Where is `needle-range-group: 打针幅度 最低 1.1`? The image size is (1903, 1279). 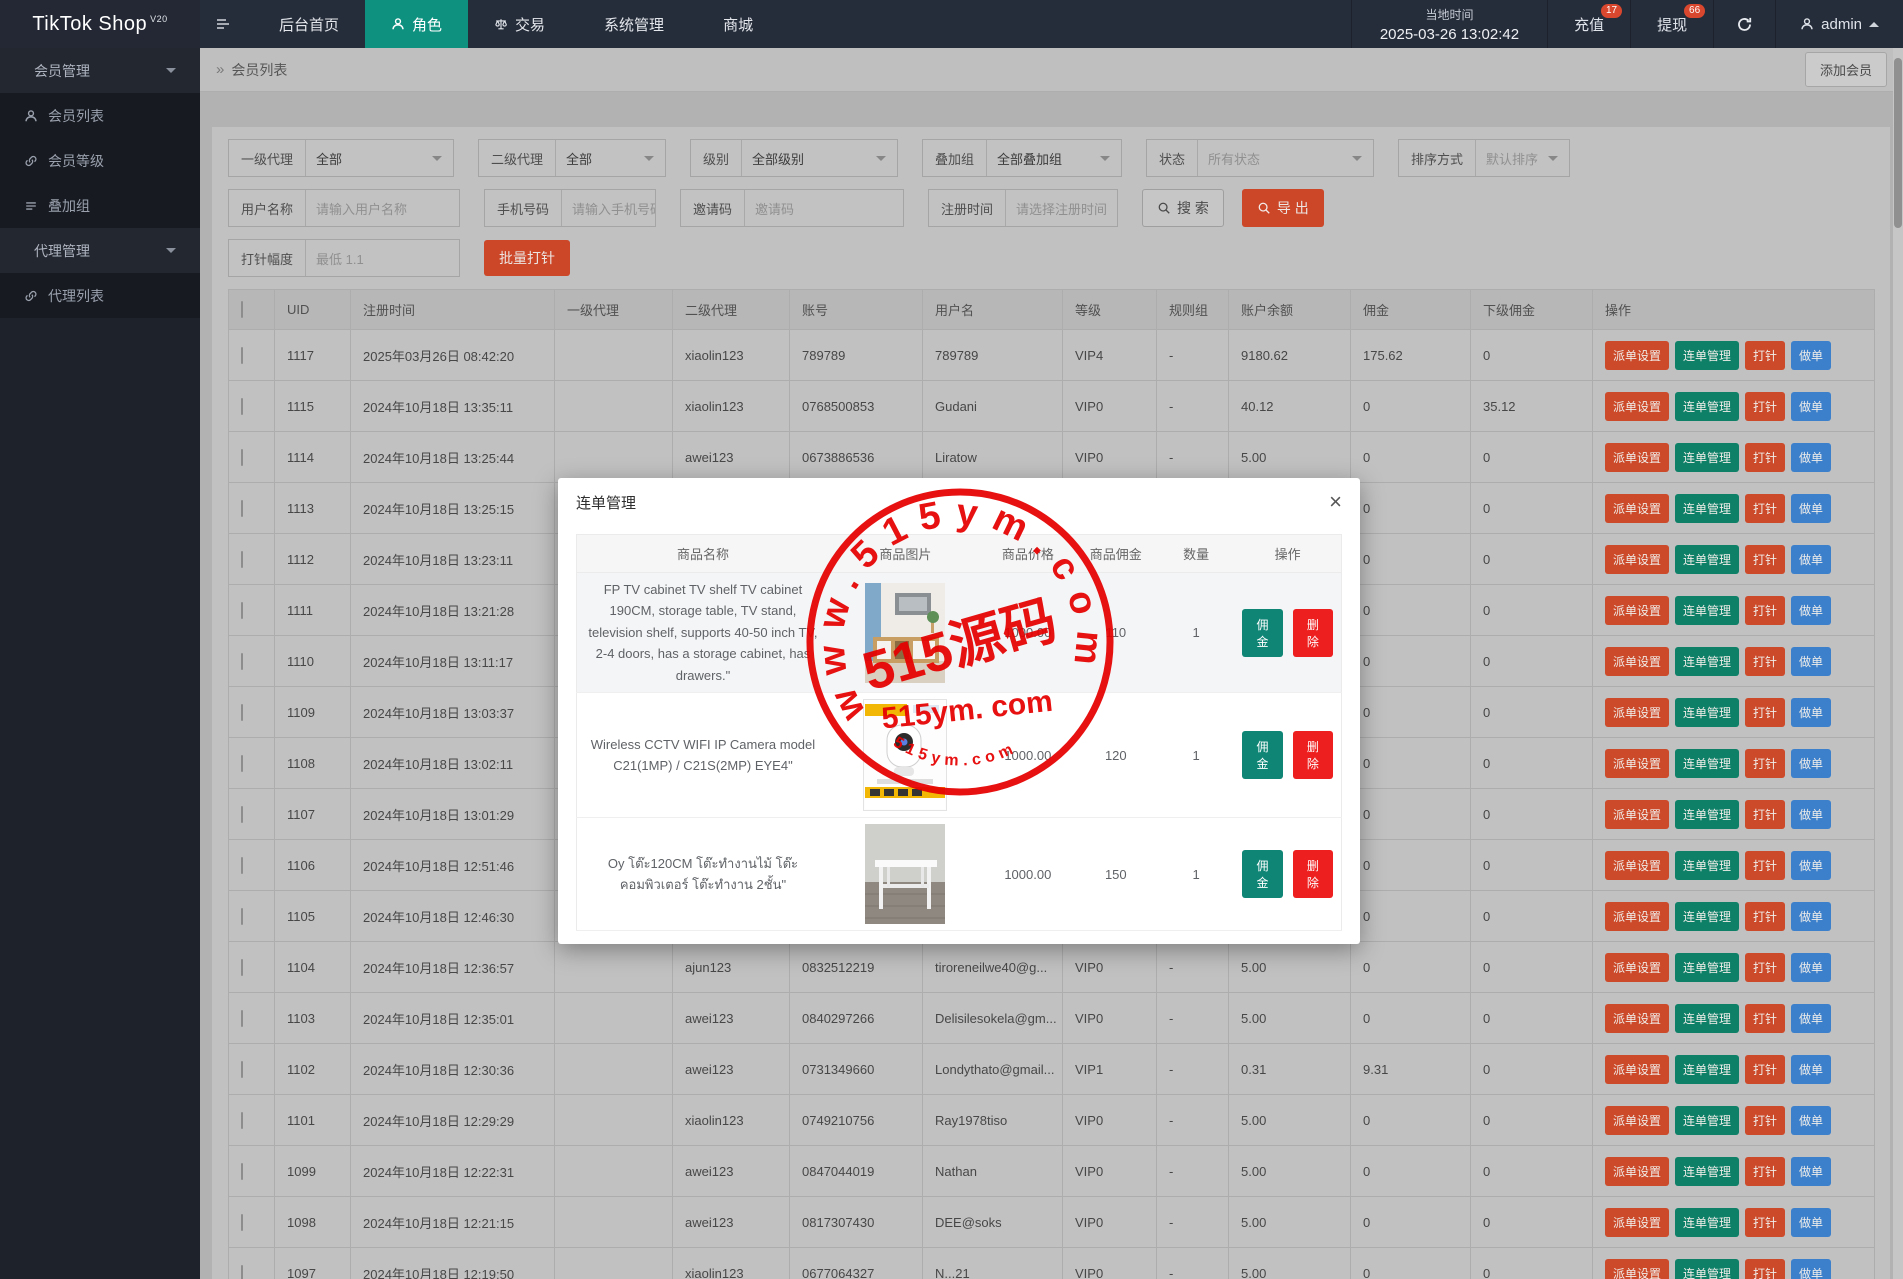
needle-range-group: 打针幅度 最低 1.1 is located at coordinates (344, 258).